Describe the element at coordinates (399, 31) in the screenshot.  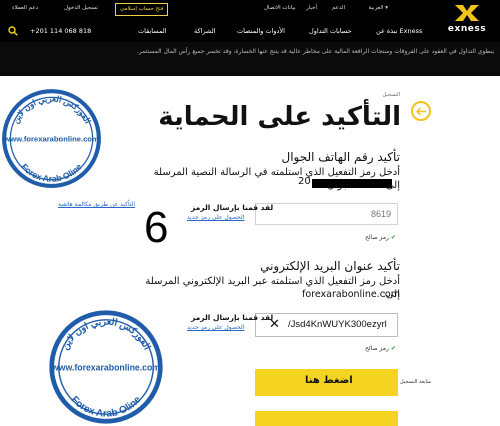
I see `nav-about: نبذة عن Exness` at that location.